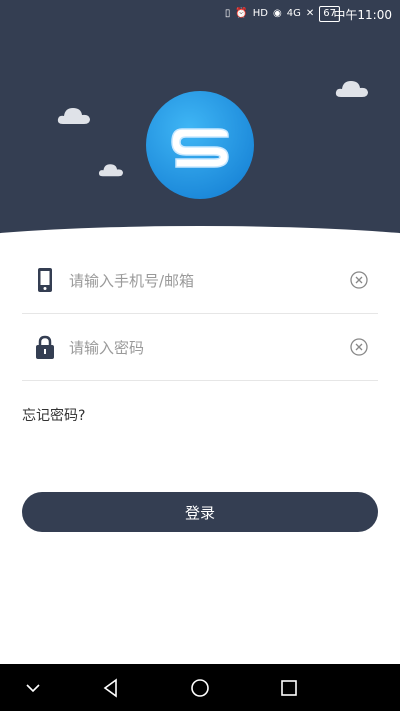 This screenshot has width=400, height=711. What do you see at coordinates (362, 15) in the screenshot?
I see `clock: 中午11:00` at bounding box center [362, 15].